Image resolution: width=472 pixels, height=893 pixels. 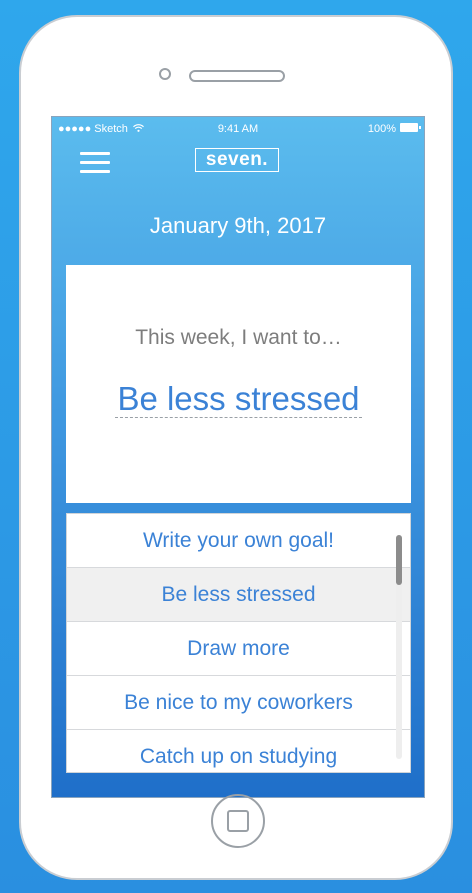 What do you see at coordinates (238, 595) in the screenshot?
I see `goal-option-less-stressed: Be less stressed` at bounding box center [238, 595].